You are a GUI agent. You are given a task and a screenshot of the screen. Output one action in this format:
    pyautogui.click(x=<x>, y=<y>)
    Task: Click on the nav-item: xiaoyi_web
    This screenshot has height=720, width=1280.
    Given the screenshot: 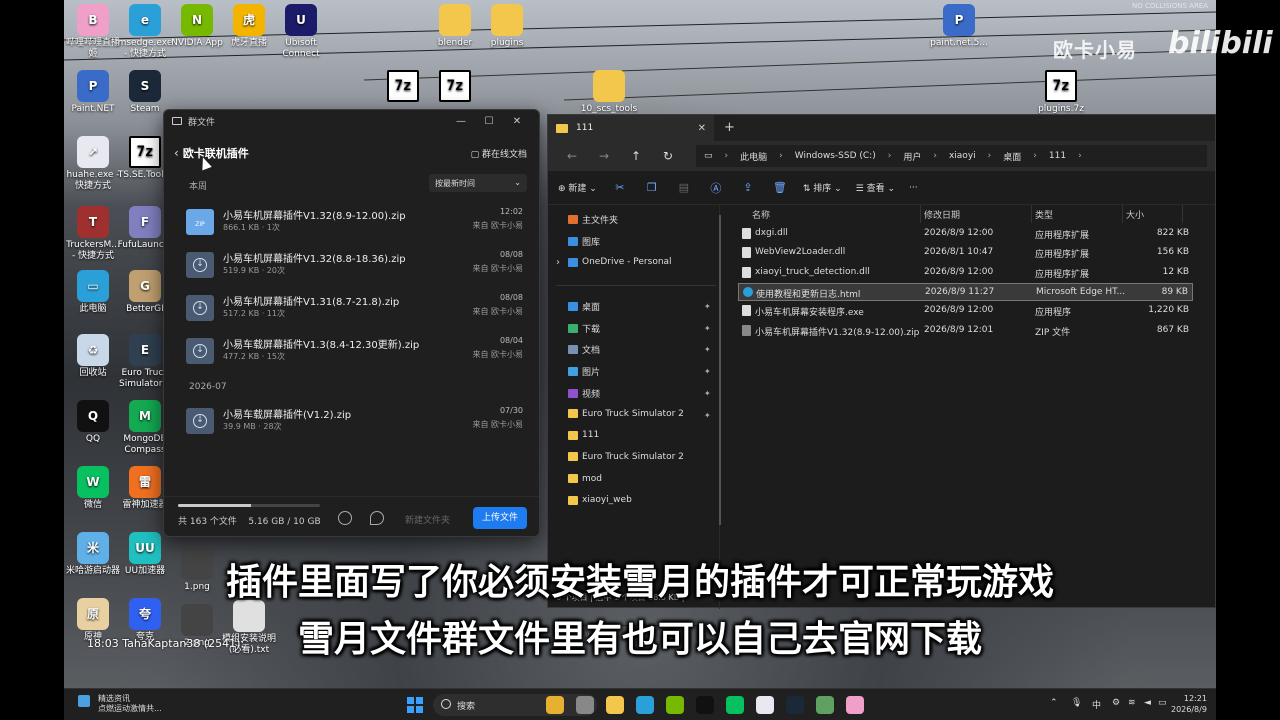 What is the action you would take?
    pyautogui.click(x=600, y=500)
    